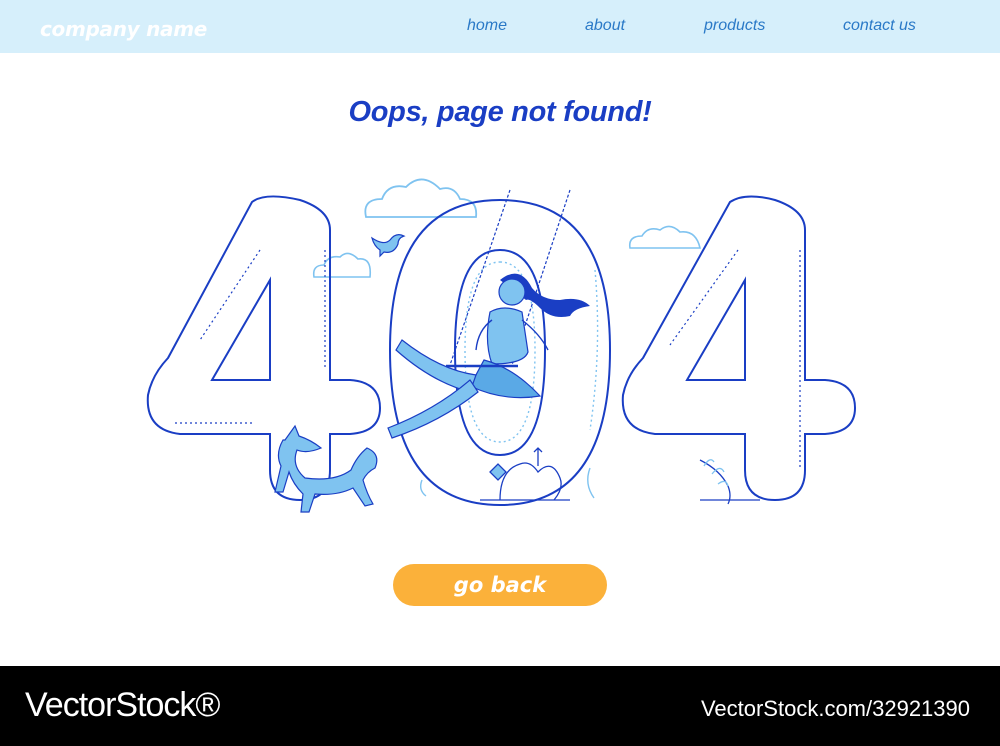  What do you see at coordinates (123, 29) in the screenshot?
I see `company-logo-text: company name` at bounding box center [123, 29].